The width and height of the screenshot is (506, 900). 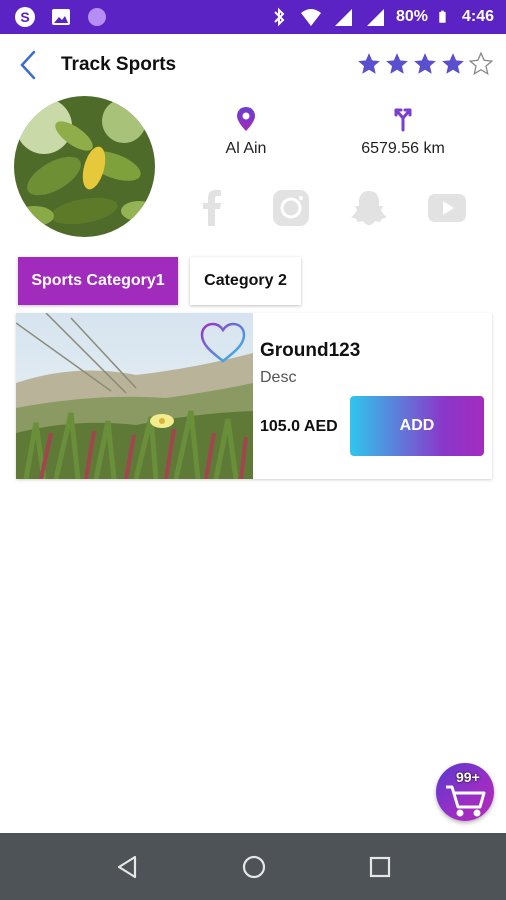 I want to click on profile-avatar, so click(x=84, y=166).